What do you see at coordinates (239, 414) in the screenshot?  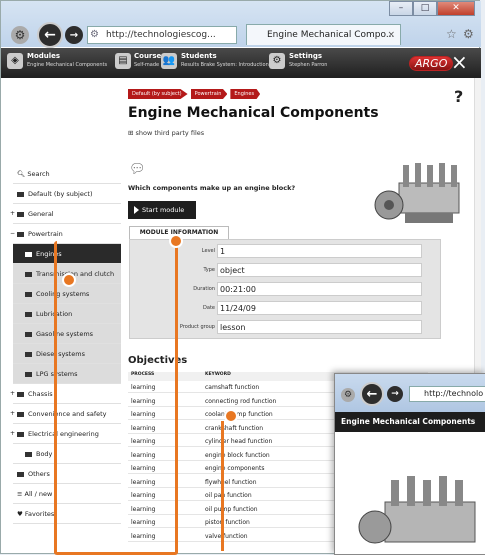 I see `keyword-cell: coolant pump function` at bounding box center [239, 414].